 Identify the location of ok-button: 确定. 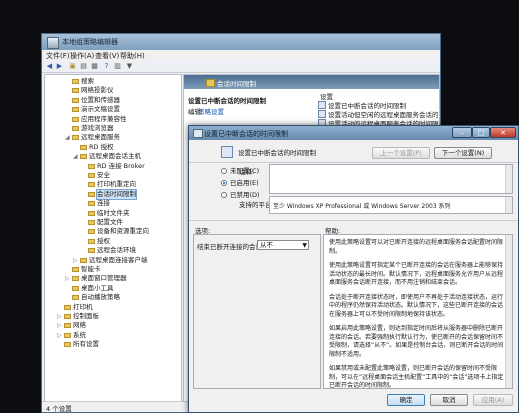
(406, 400).